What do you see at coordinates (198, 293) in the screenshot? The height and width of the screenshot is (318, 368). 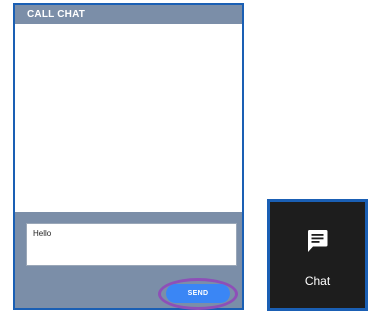 I see `send-button: SEND` at bounding box center [198, 293].